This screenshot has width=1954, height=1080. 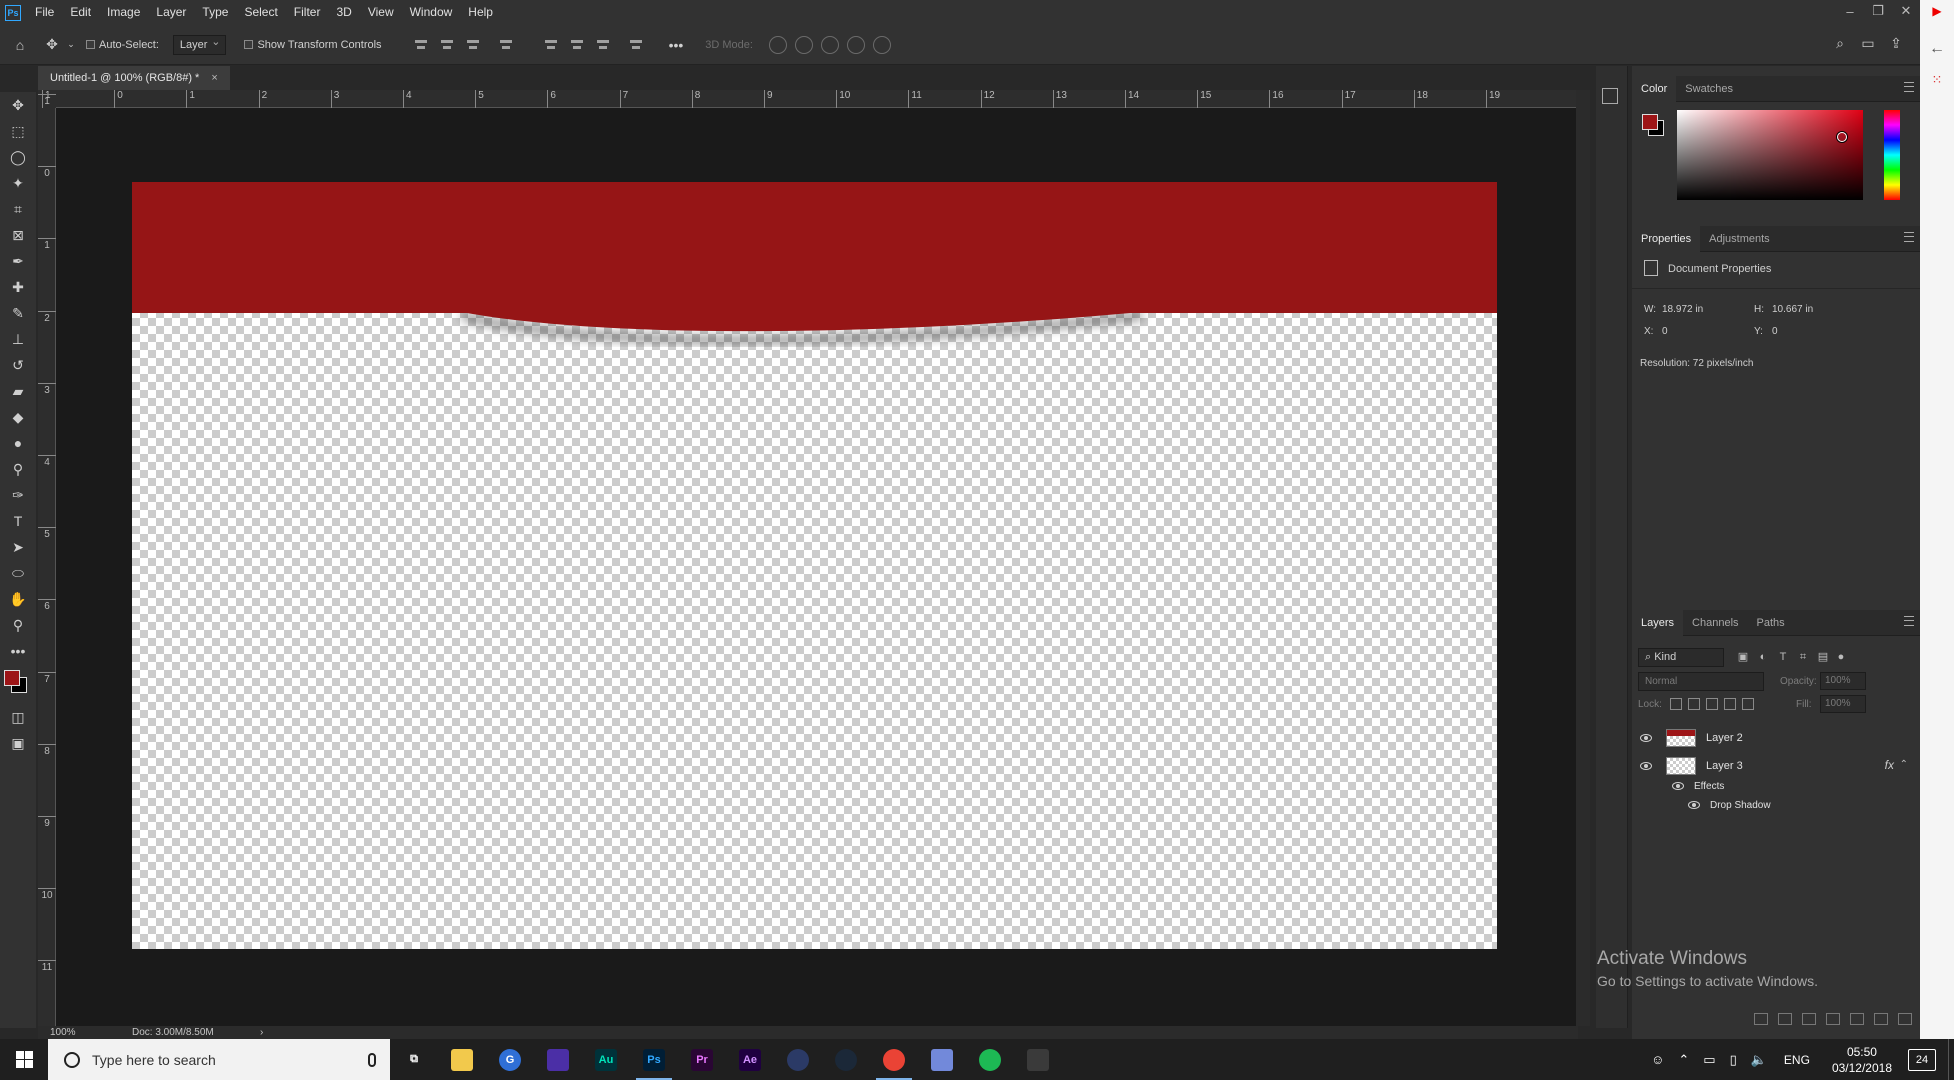 I want to click on volume-icon: 🔈, so click(x=1759, y=1060).